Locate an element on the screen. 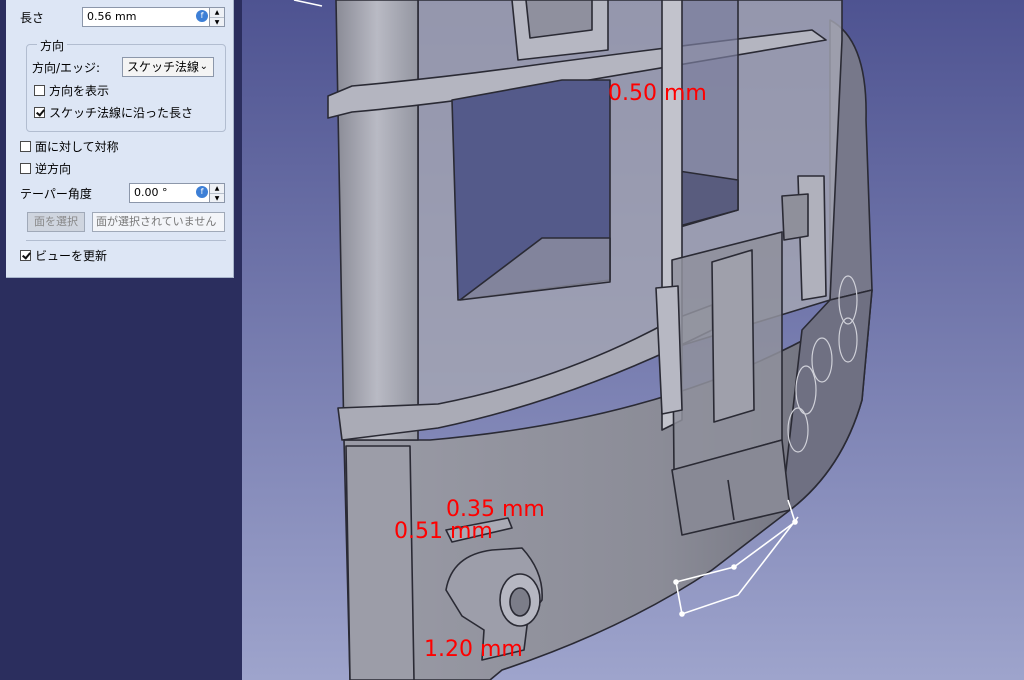 This screenshot has width=1024, height=680. update-view-row: ビューを更新 is located at coordinates (63, 255).